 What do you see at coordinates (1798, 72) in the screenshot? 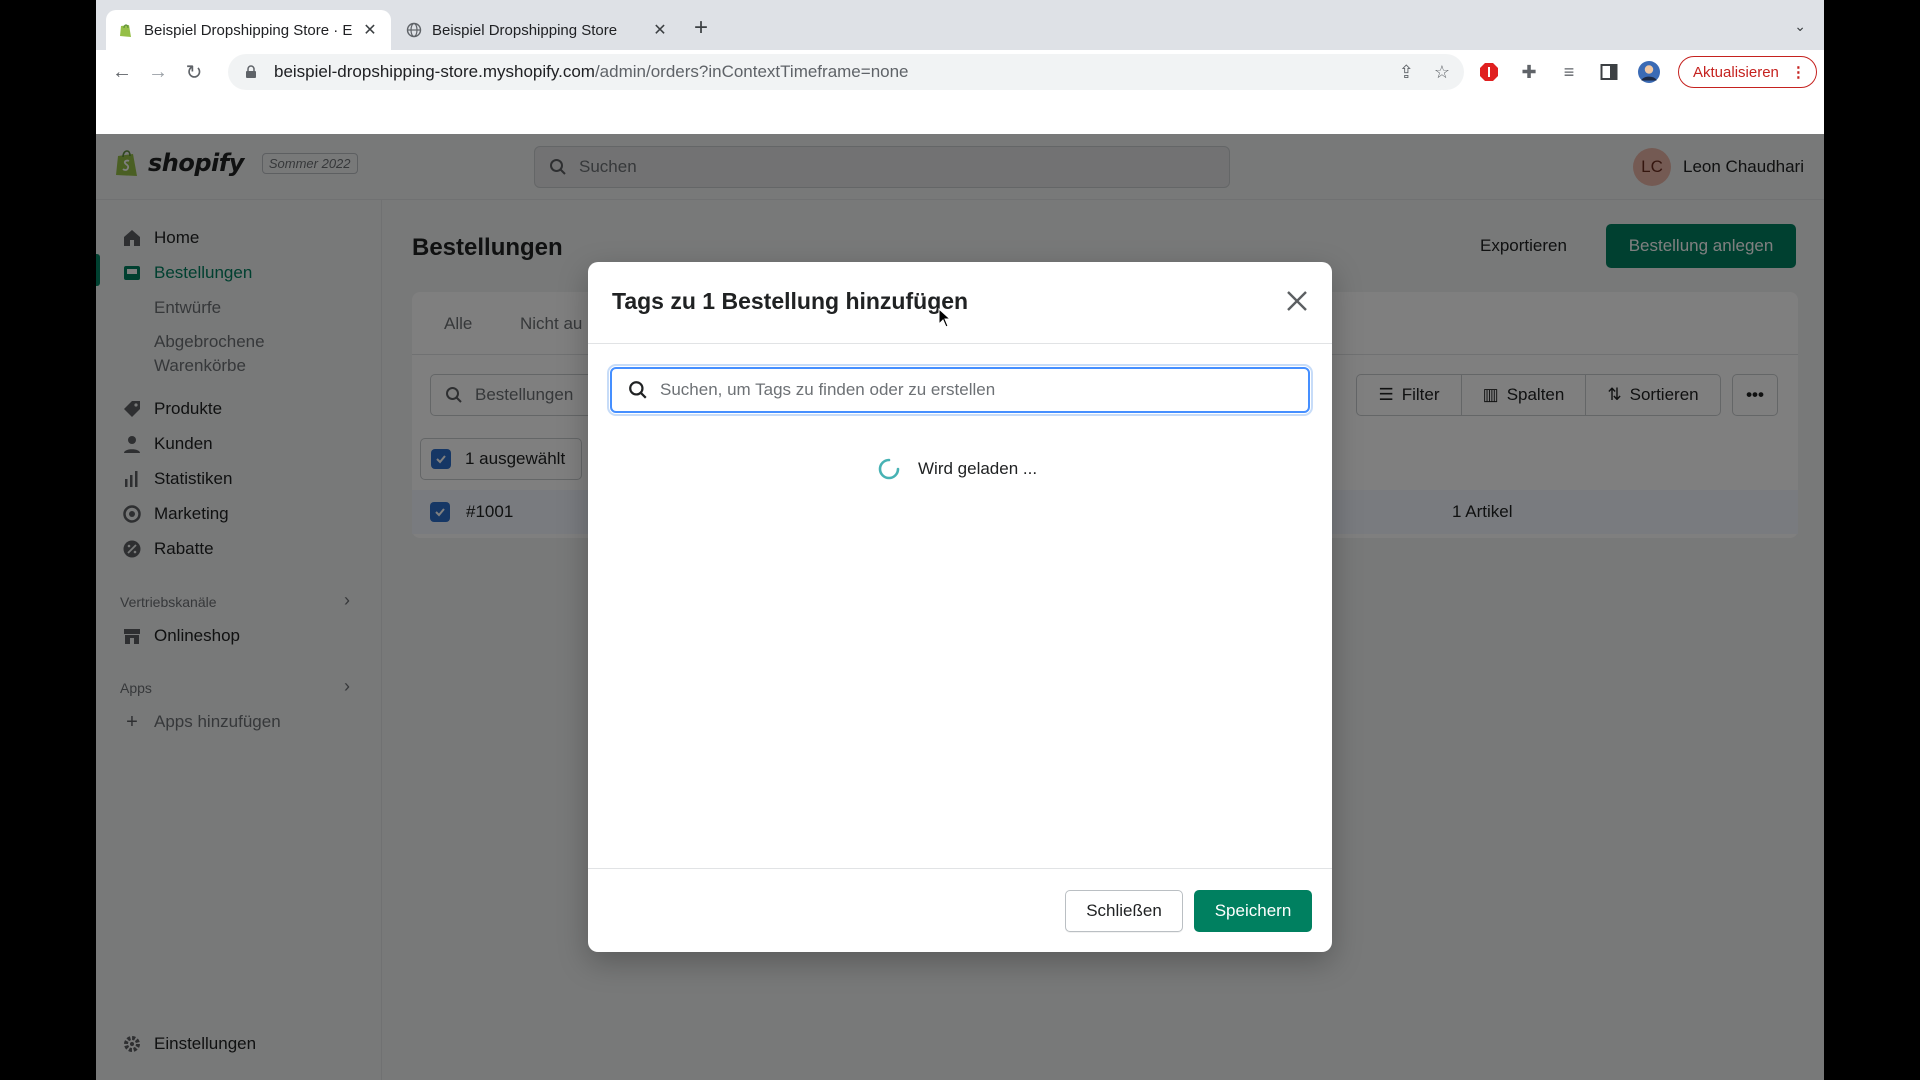
I see `more-vert-icon: ⋮` at bounding box center [1798, 72].